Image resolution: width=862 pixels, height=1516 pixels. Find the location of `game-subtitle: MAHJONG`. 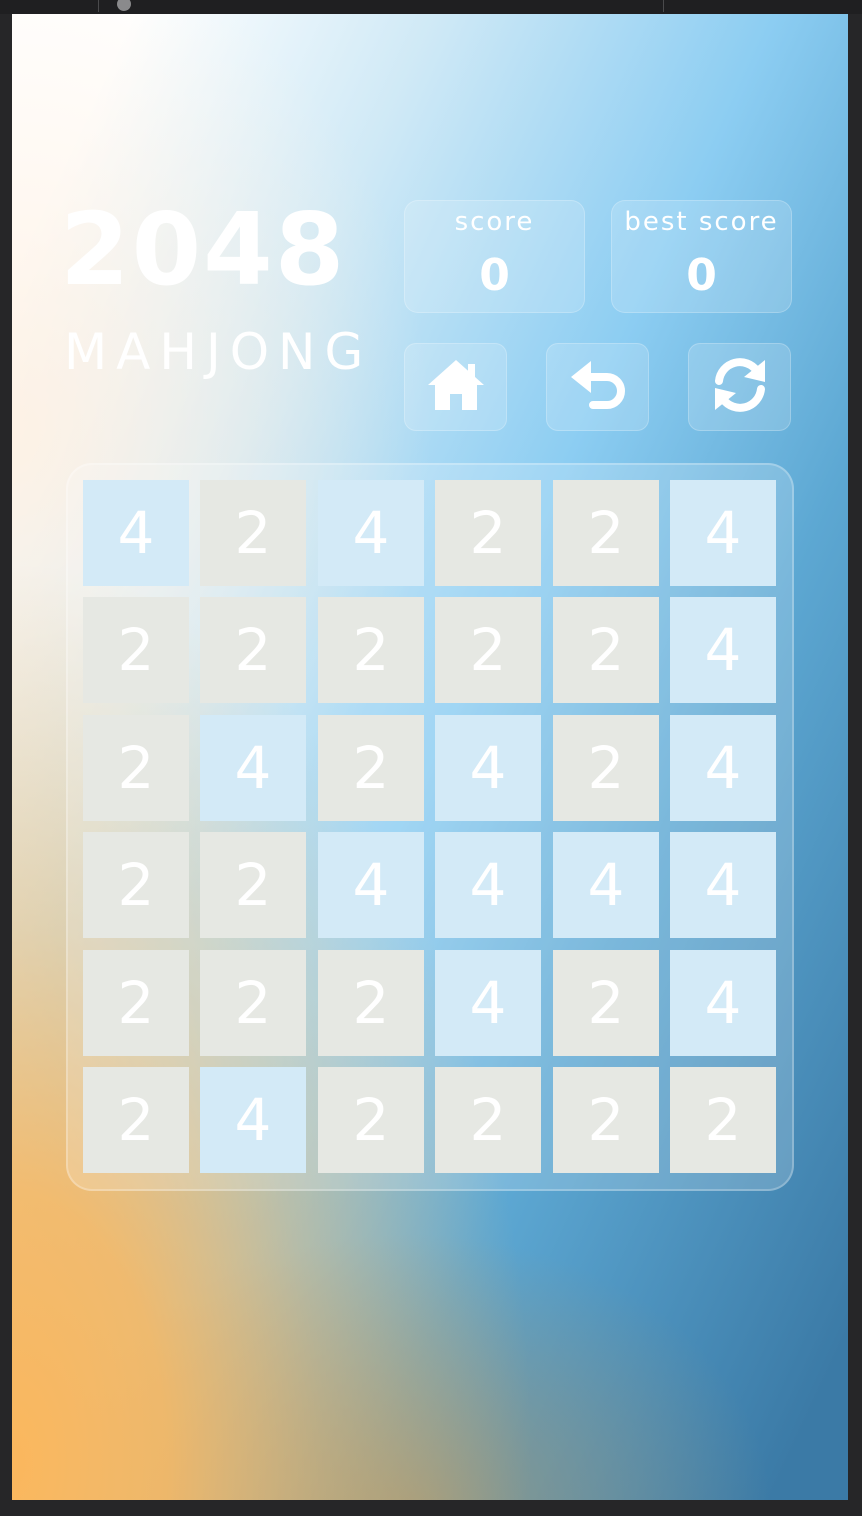

game-subtitle: MAHJONG is located at coordinates (218, 352).